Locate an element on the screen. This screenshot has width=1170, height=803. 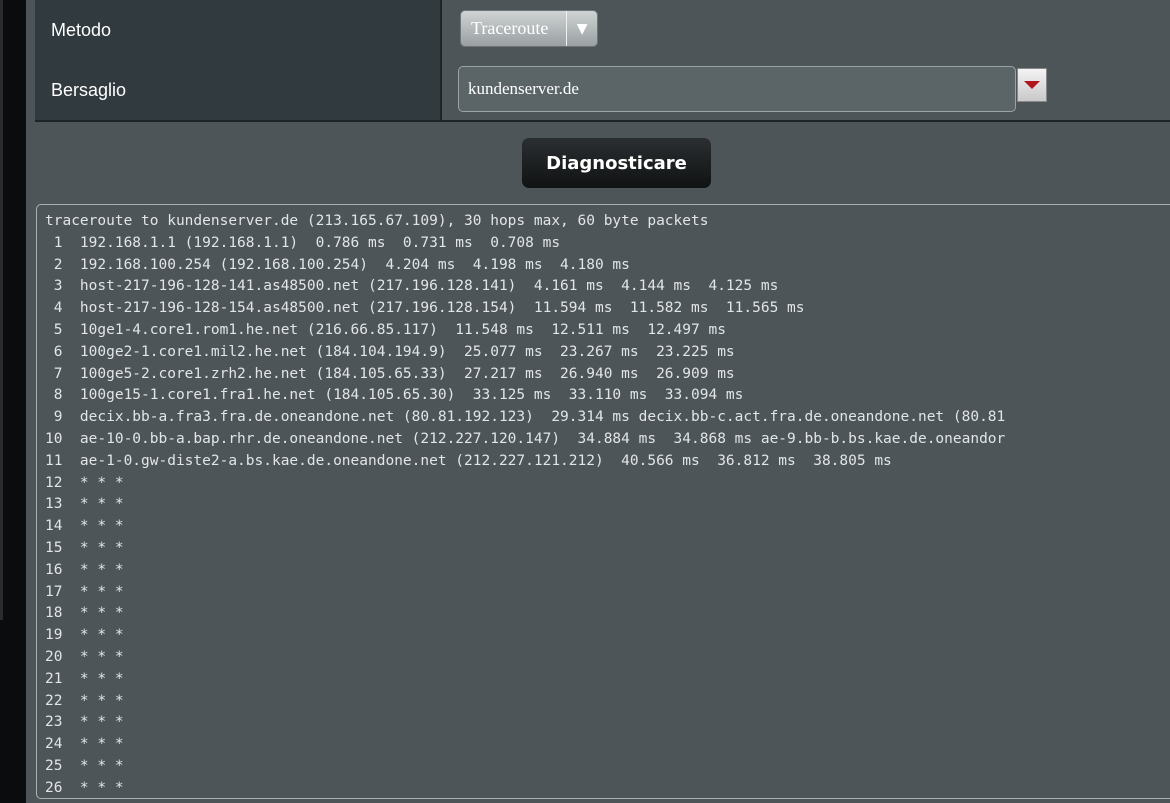
output-line: 26 * * * is located at coordinates (84, 787).